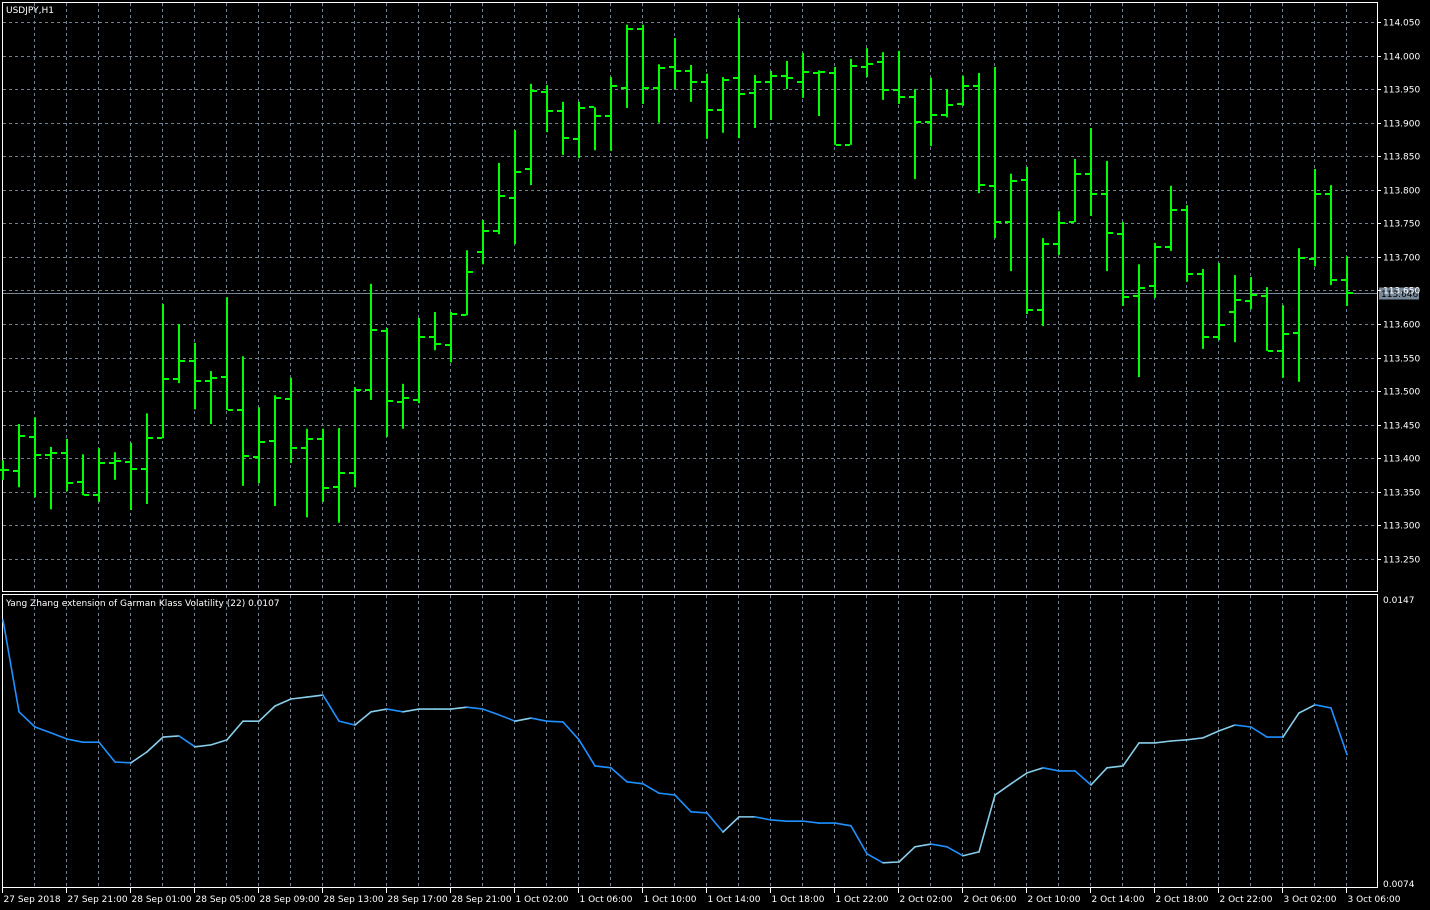  Describe the element at coordinates (862, 900) in the screenshot. I see `time-axis-label: 1 Oct 22:00` at that location.